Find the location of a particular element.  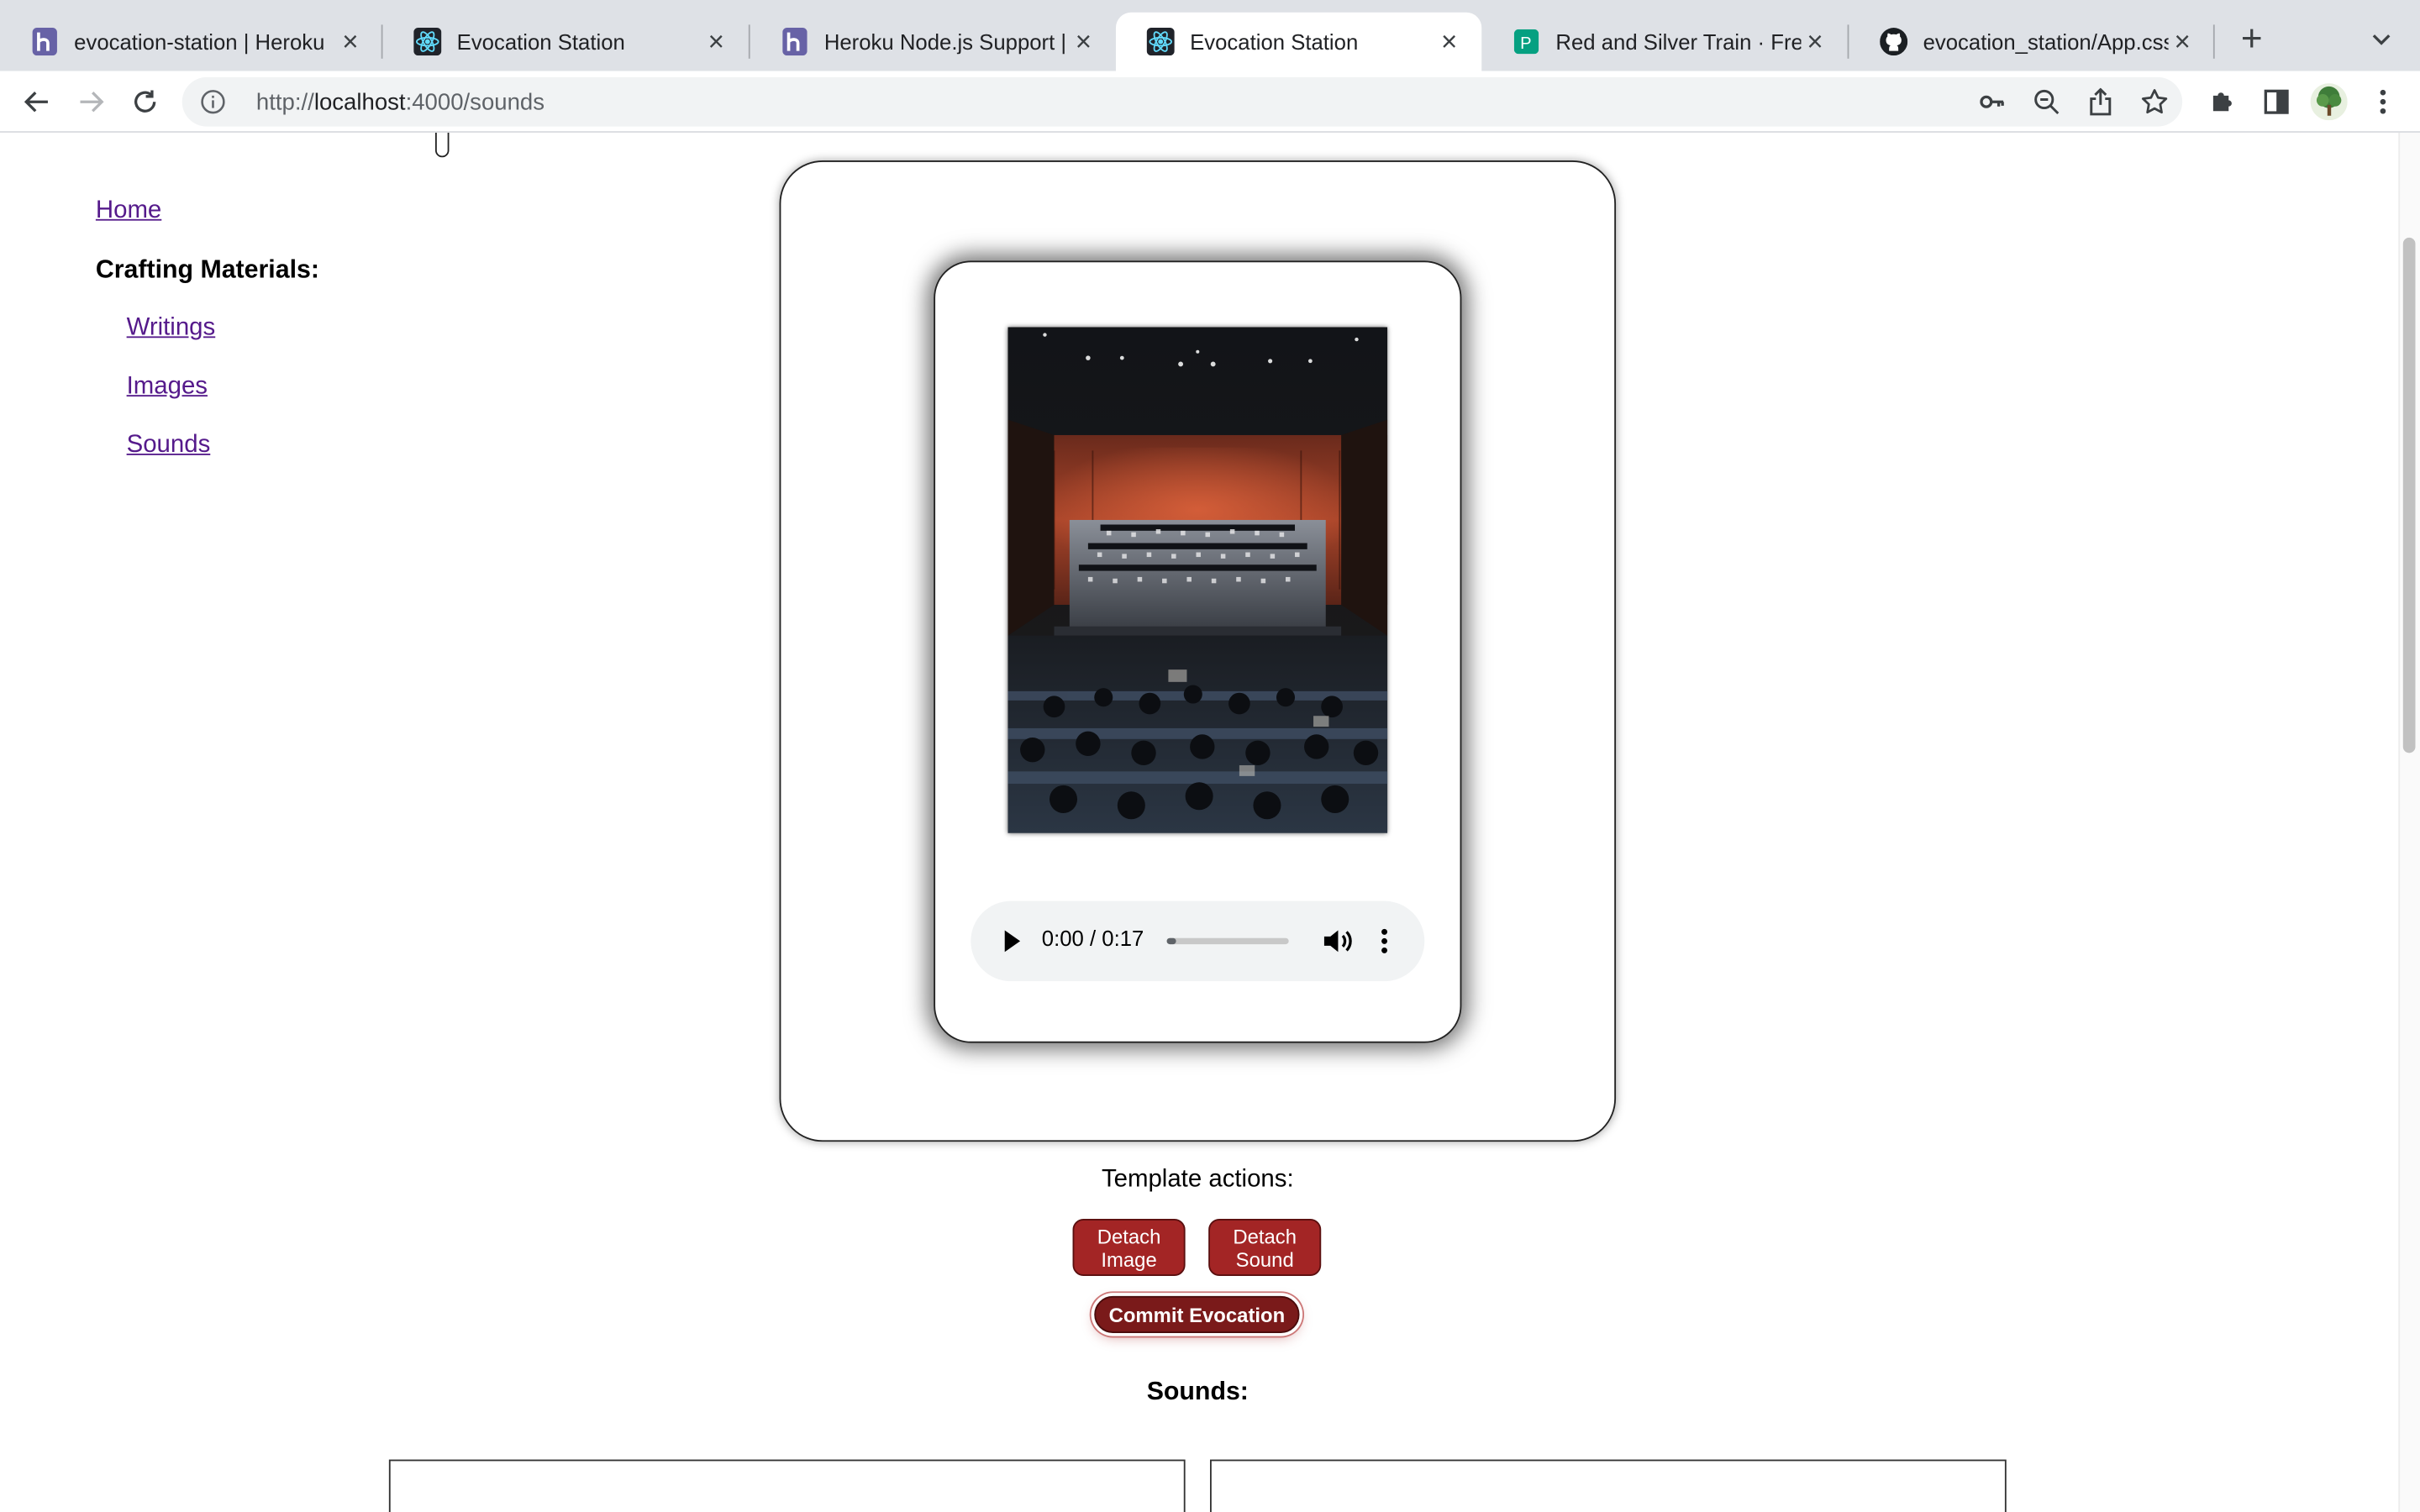

bookmark-star-icon is located at coordinates (2154, 102).